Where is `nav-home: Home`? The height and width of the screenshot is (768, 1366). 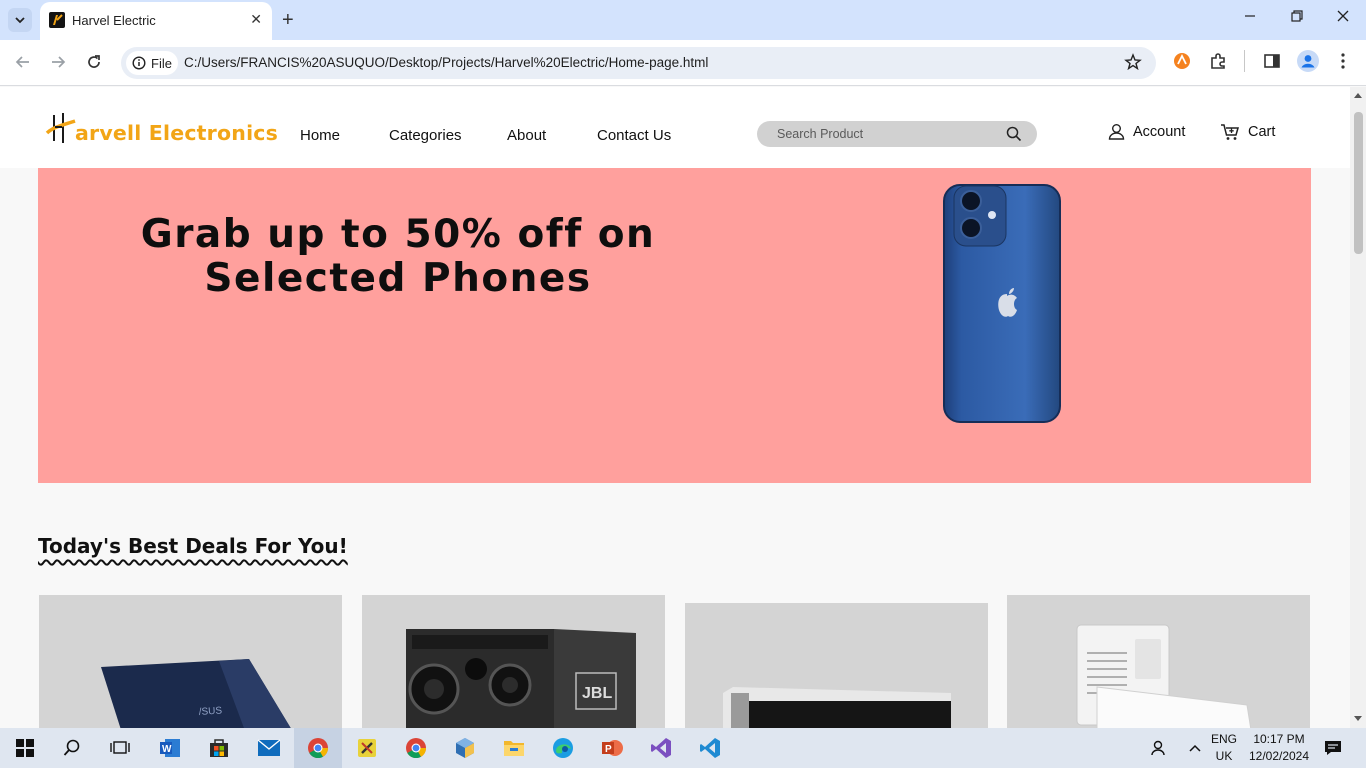 nav-home: Home is located at coordinates (320, 135).